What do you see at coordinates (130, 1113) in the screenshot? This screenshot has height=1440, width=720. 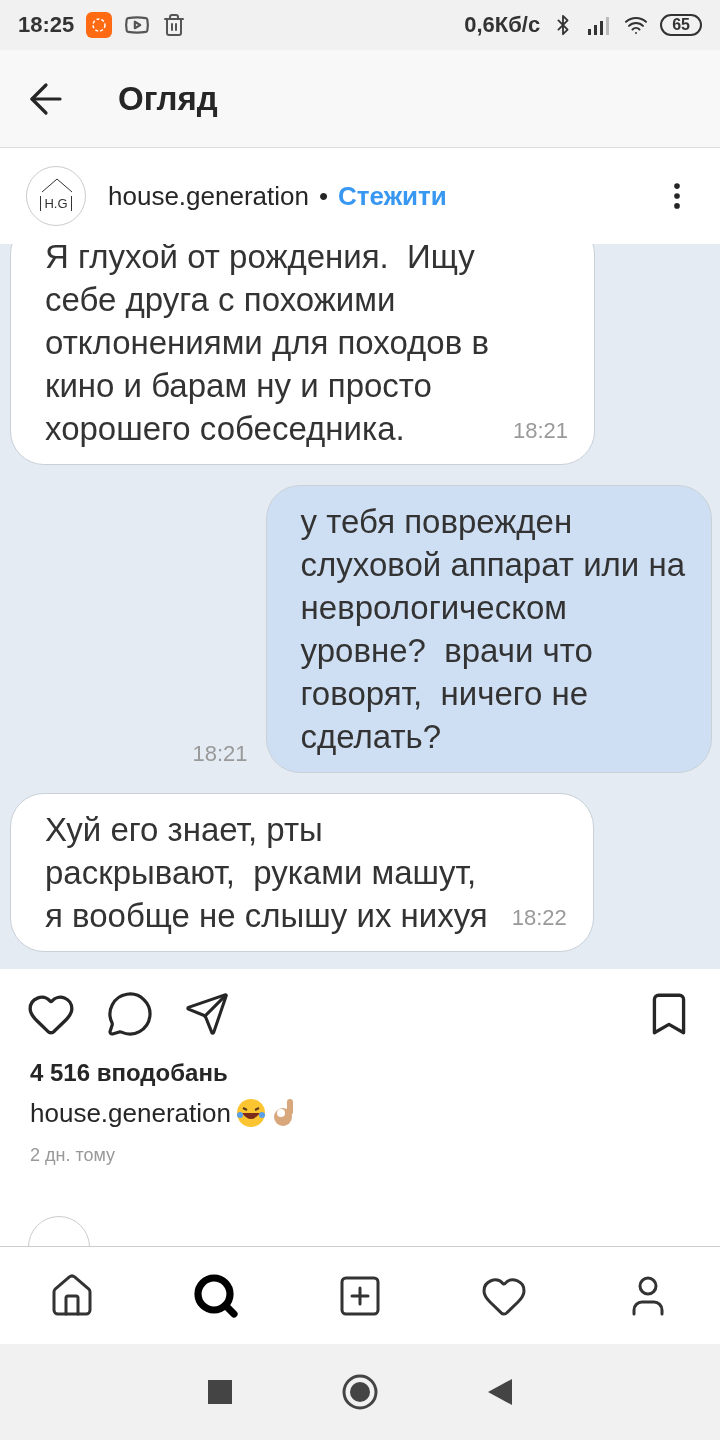 I see `caption-username: house.generation` at bounding box center [130, 1113].